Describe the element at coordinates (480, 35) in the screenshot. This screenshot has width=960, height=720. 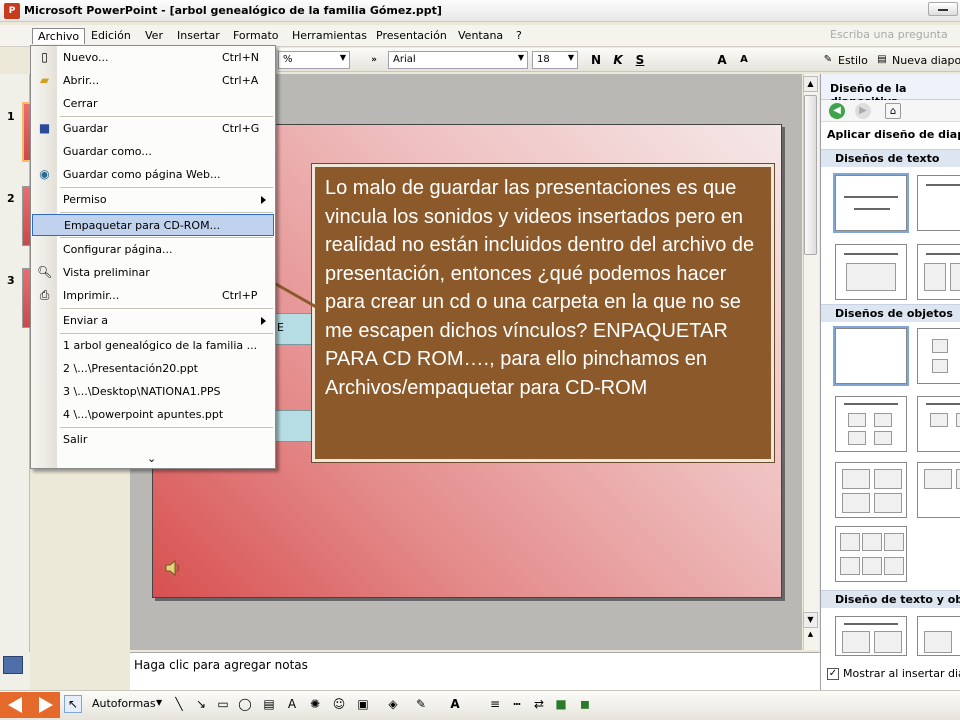
I see `menu-ventana: Ventana` at that location.